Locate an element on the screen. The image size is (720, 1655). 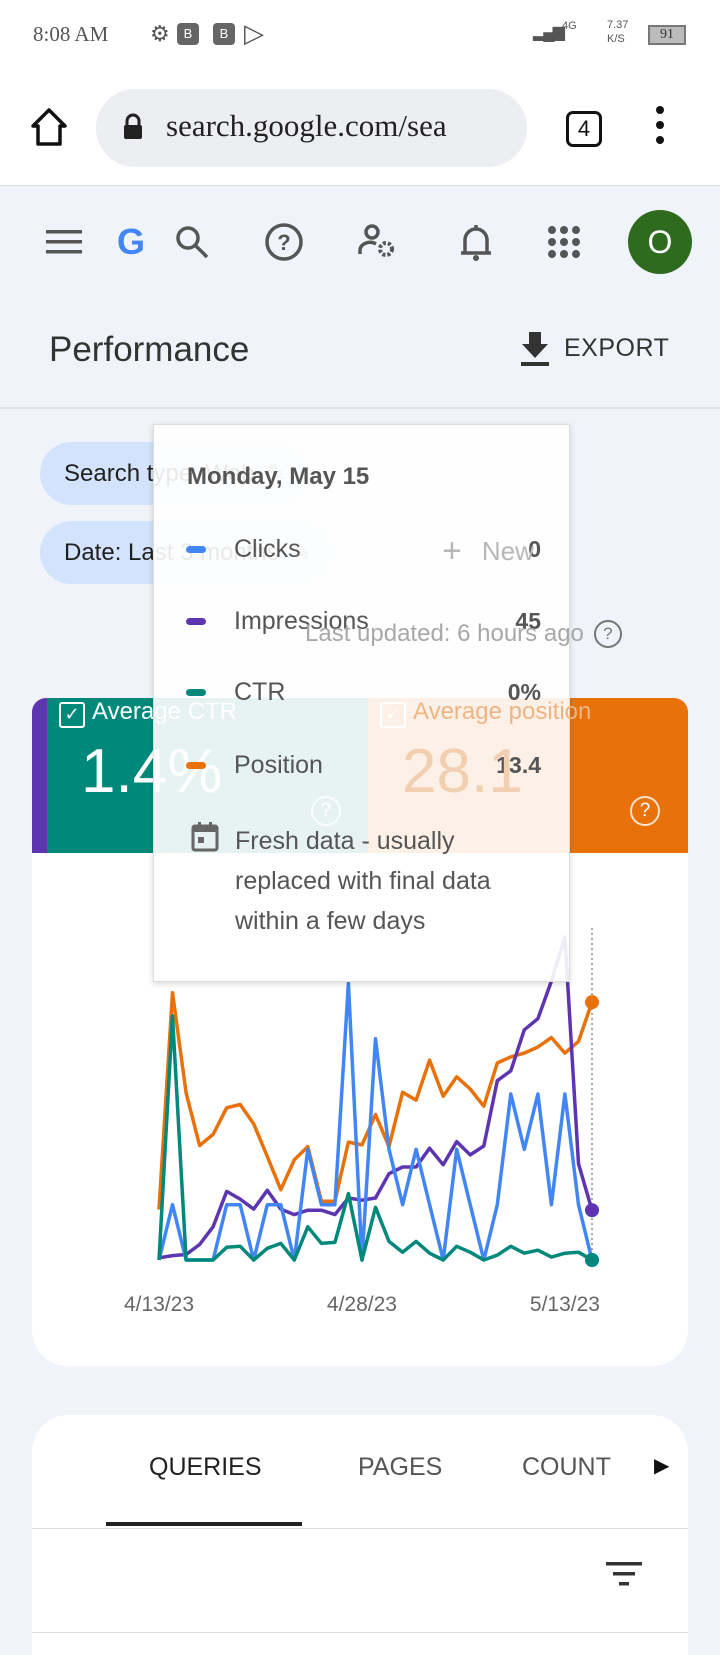
signal-icon: ▂▄▆ is located at coordinates (549, 32).